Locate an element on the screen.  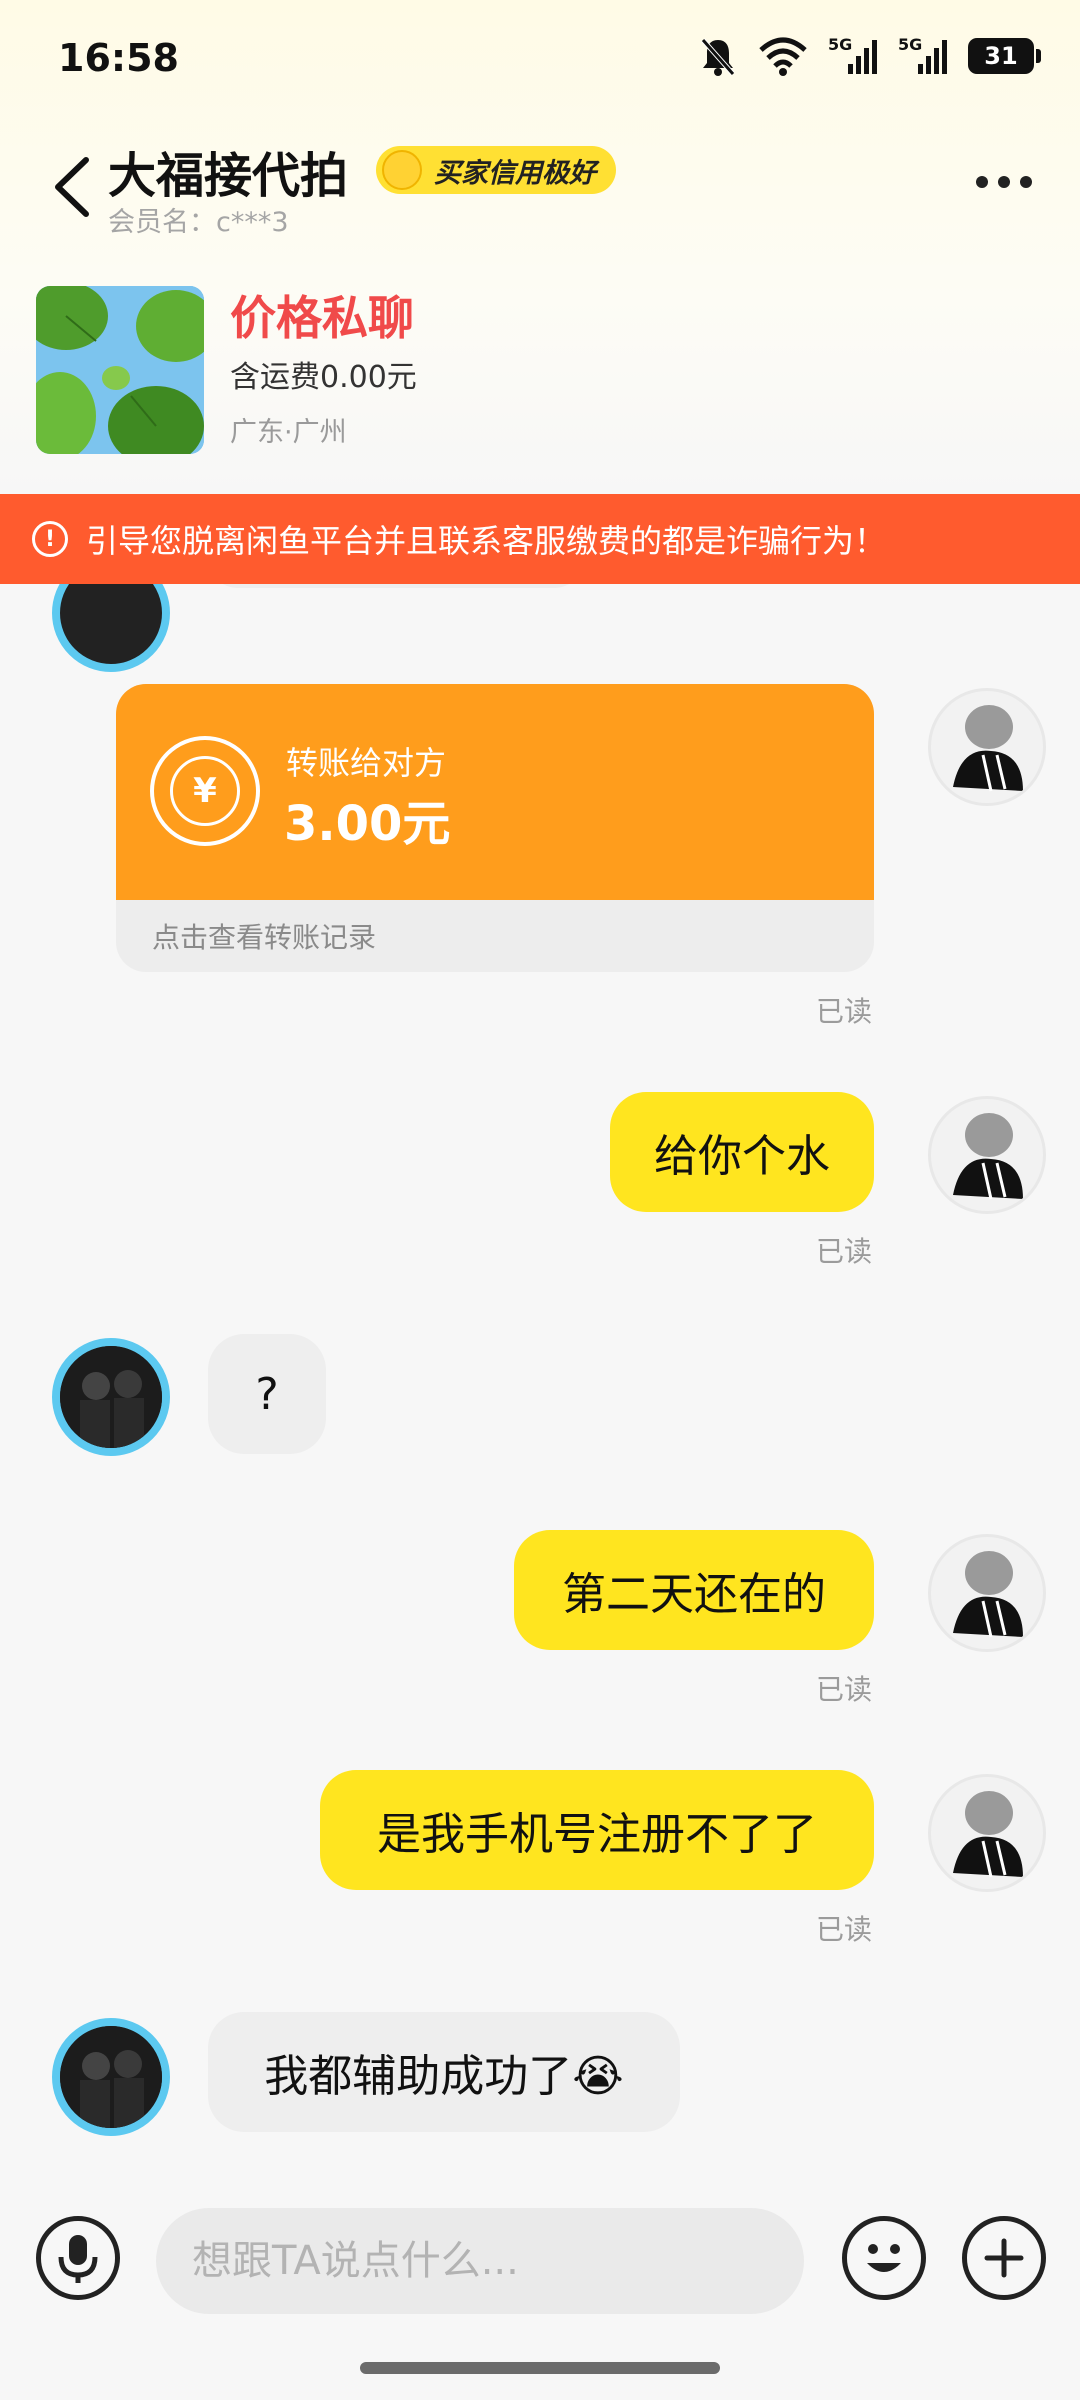
plus-icon is located at coordinates (1004, 2258).